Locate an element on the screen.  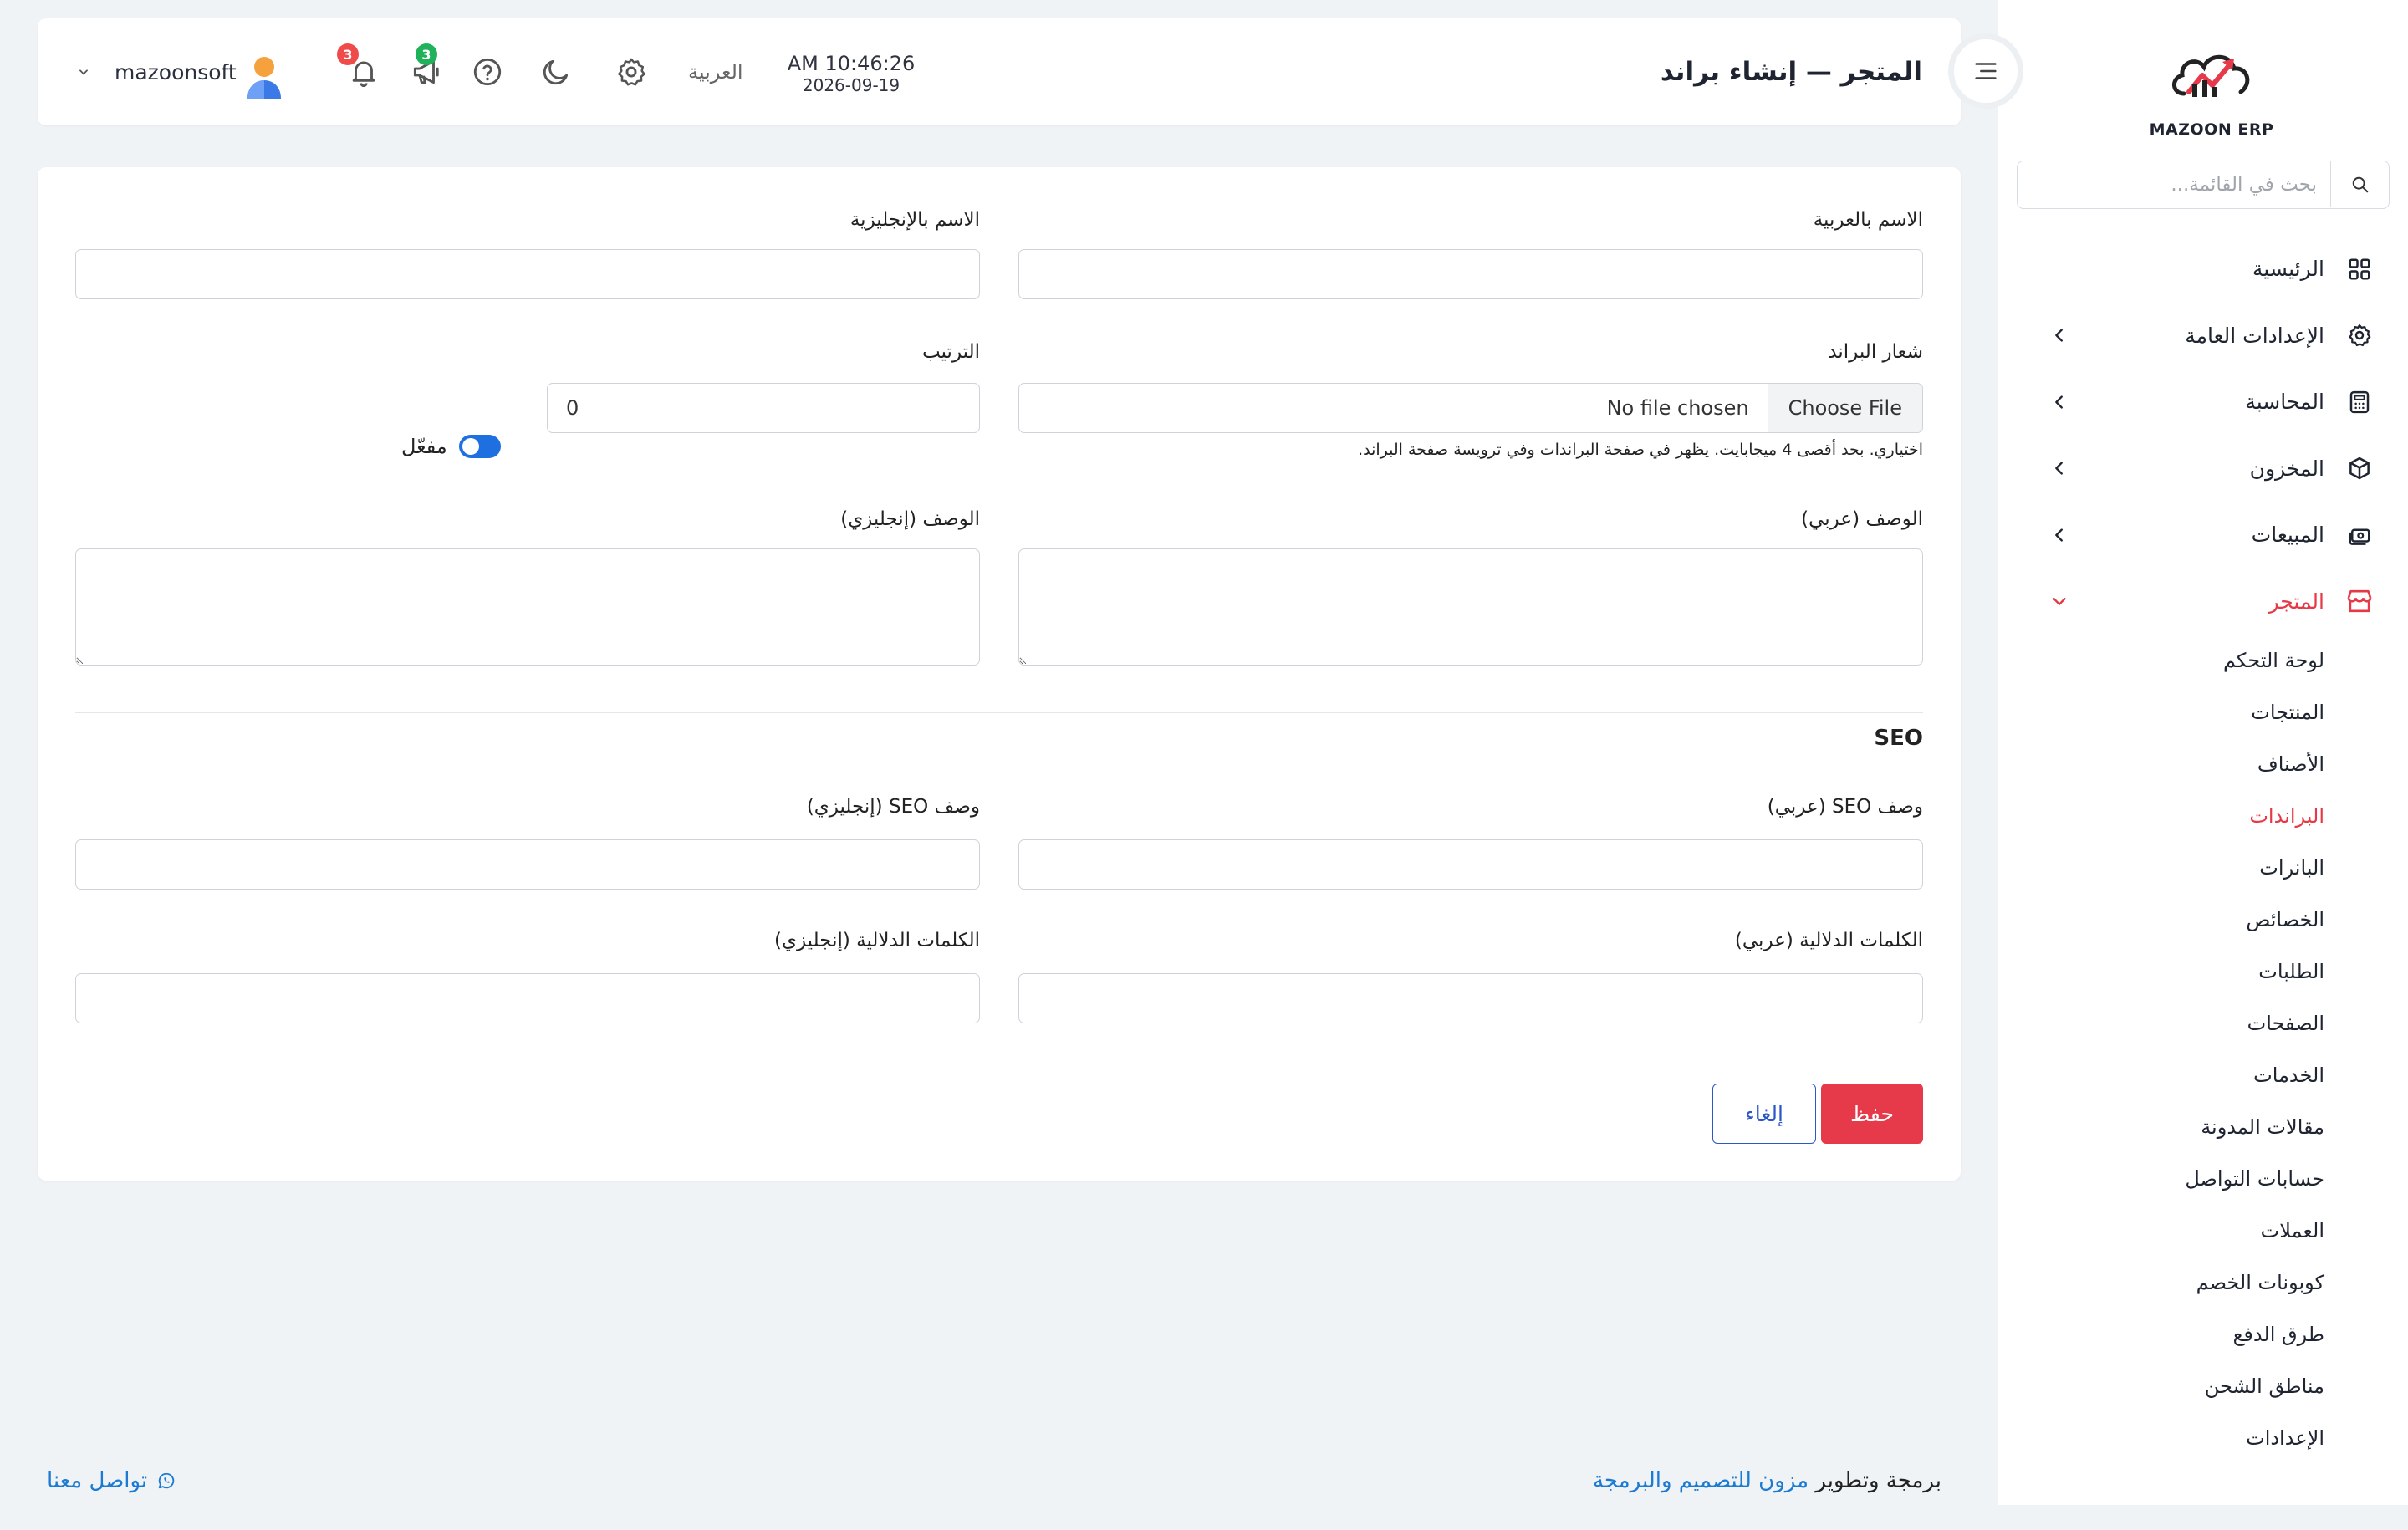
search-icon is located at coordinates (2360, 184).